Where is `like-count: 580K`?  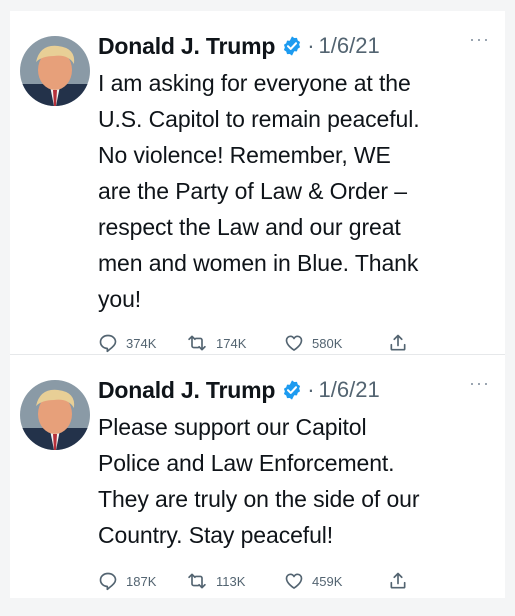
like-count: 580K is located at coordinates (327, 343).